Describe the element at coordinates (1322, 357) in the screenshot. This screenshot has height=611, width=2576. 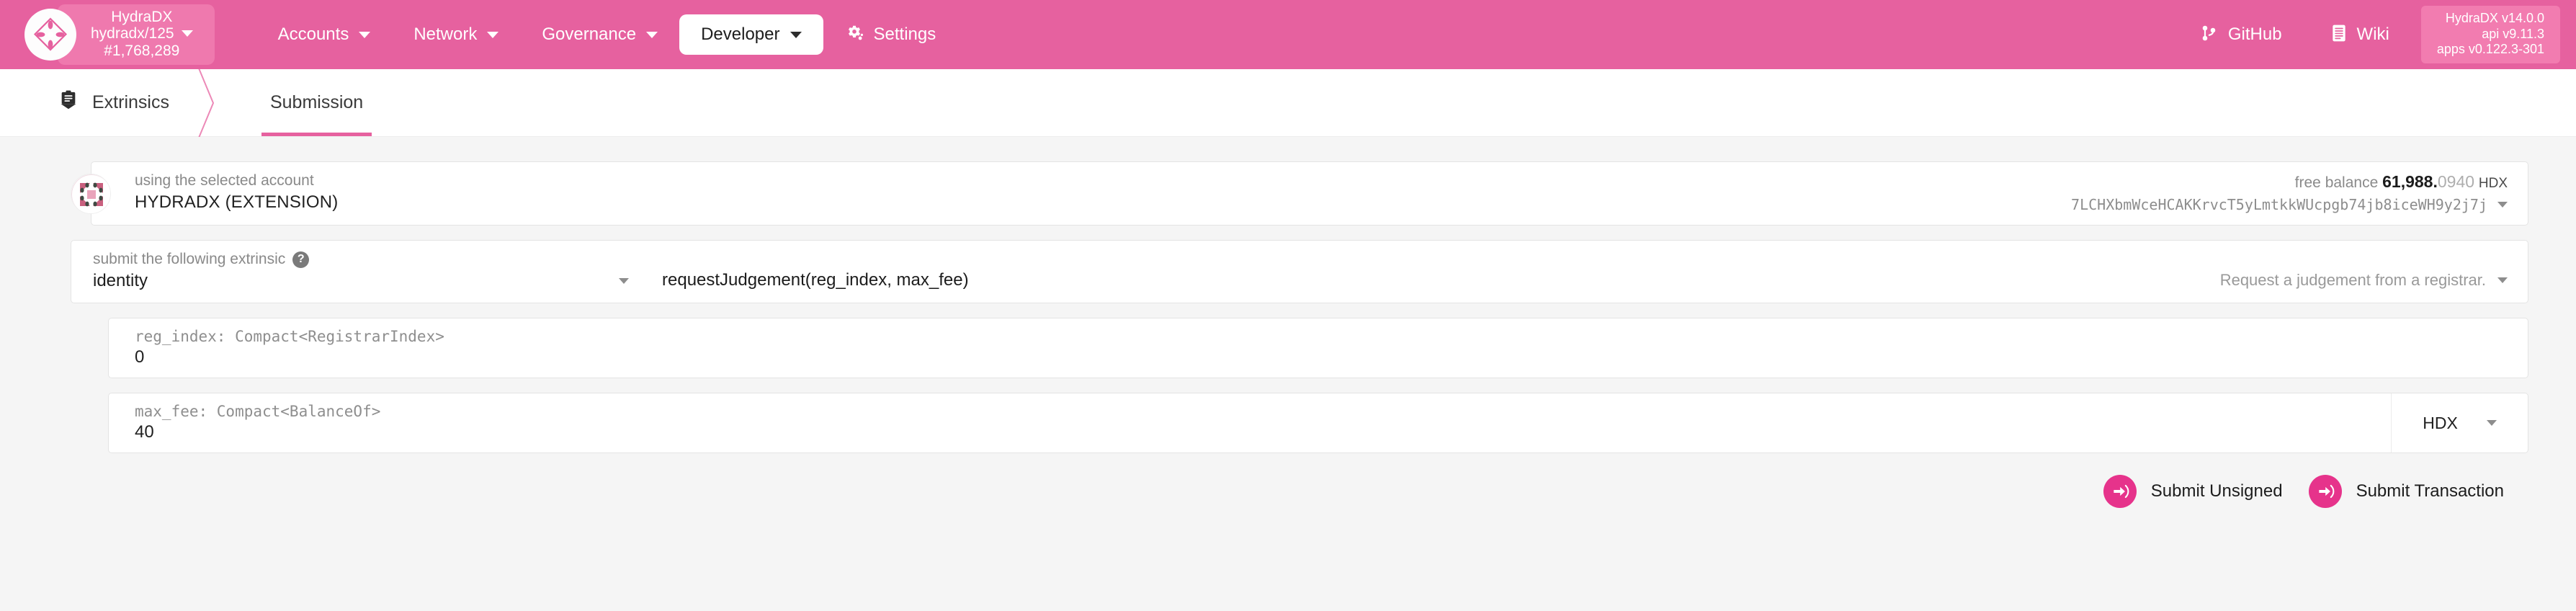
I see `param-value-reg-index: 0` at that location.